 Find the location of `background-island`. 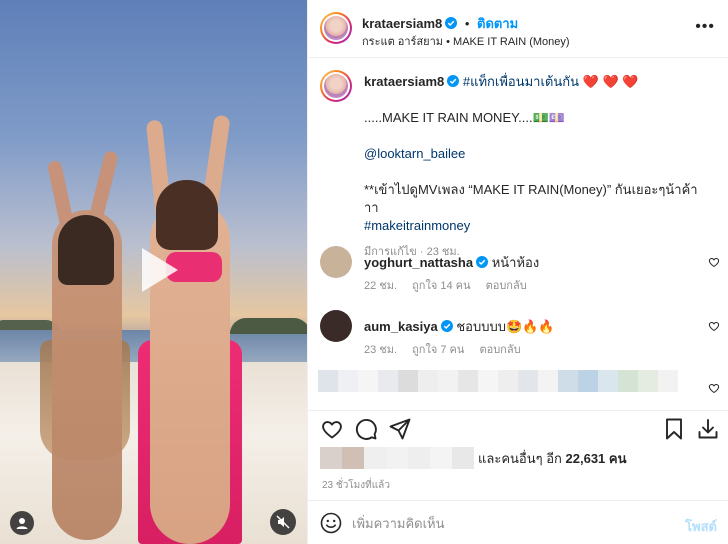

background-island is located at coordinates (268, 326).